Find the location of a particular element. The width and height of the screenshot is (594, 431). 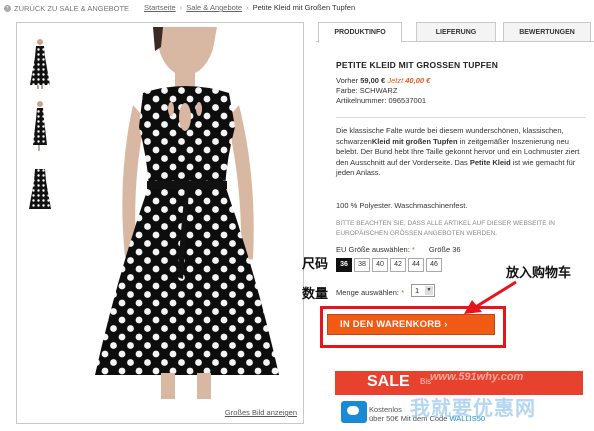

back-link-label: ZURÜCK ZU SALE & ANGEBOTE is located at coordinates (72, 8).